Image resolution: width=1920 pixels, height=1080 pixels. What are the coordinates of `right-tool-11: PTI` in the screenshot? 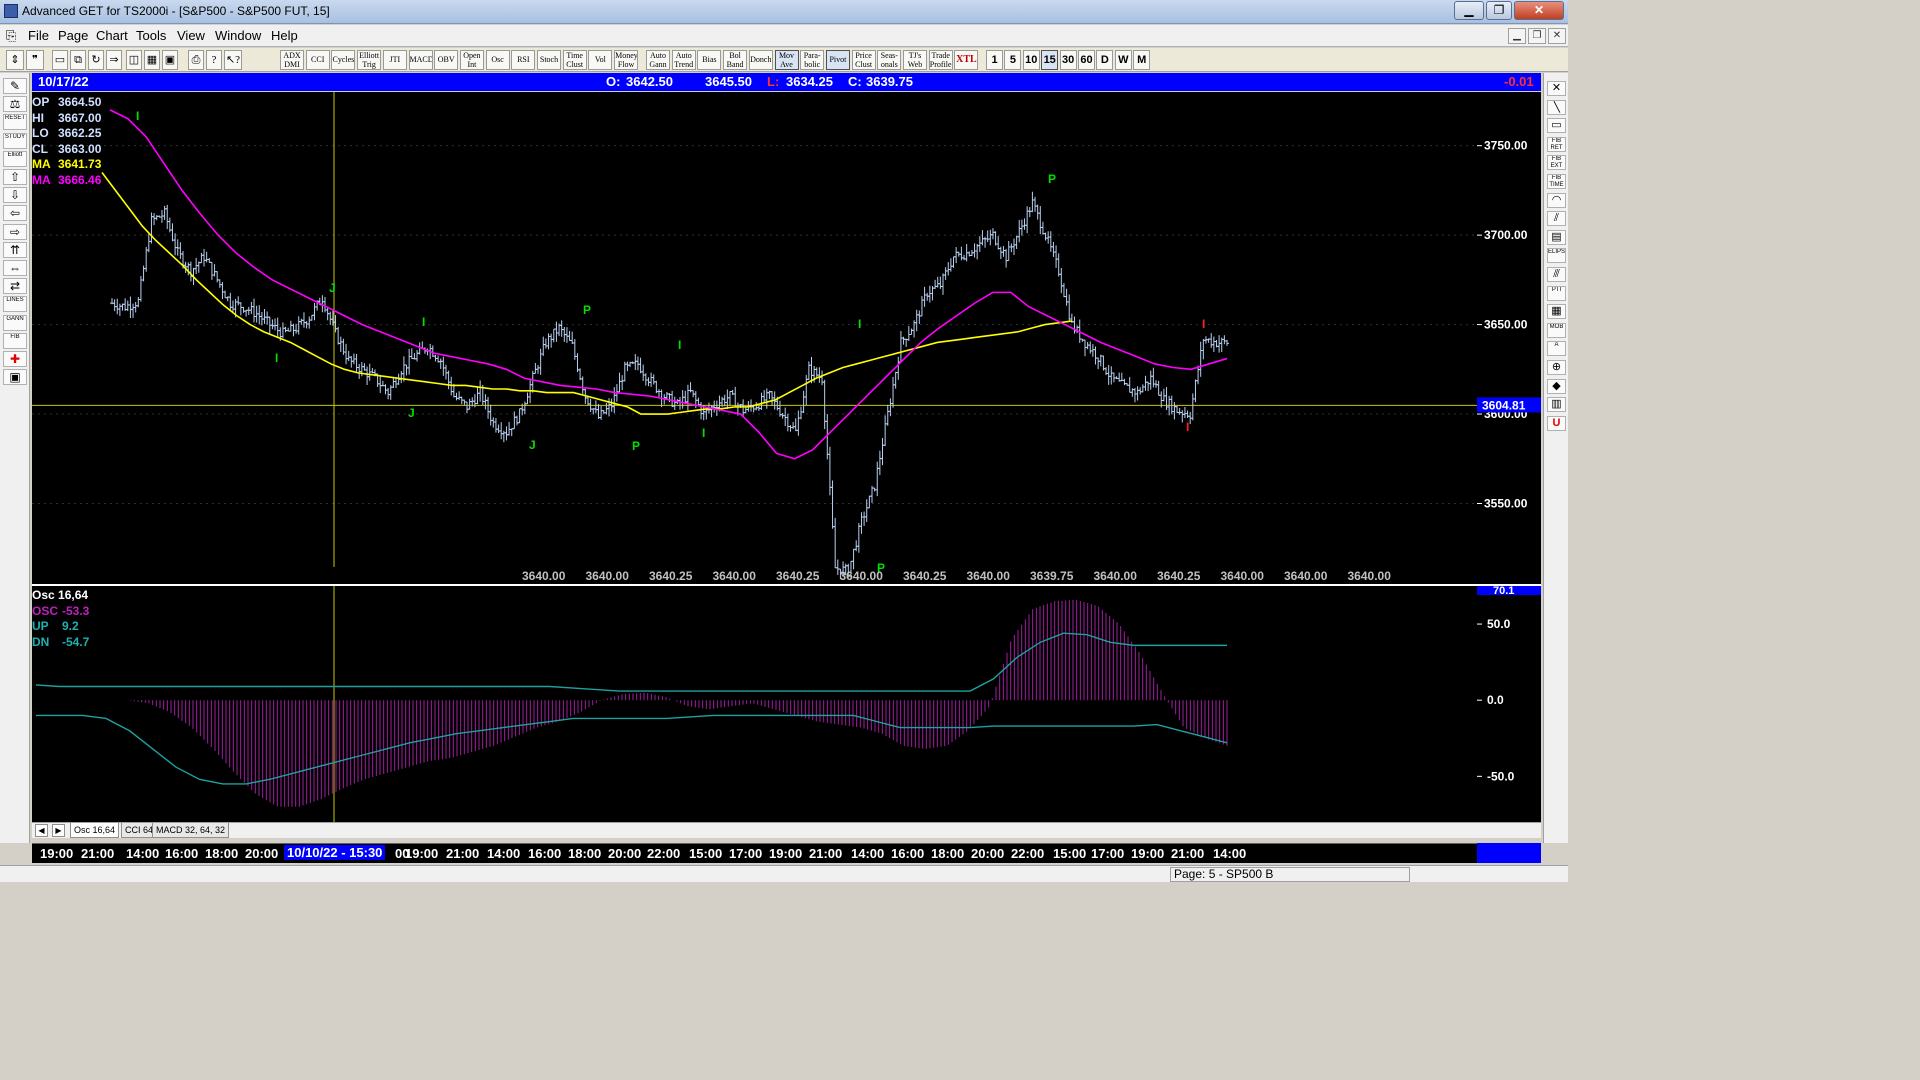 It's located at (1556, 293).